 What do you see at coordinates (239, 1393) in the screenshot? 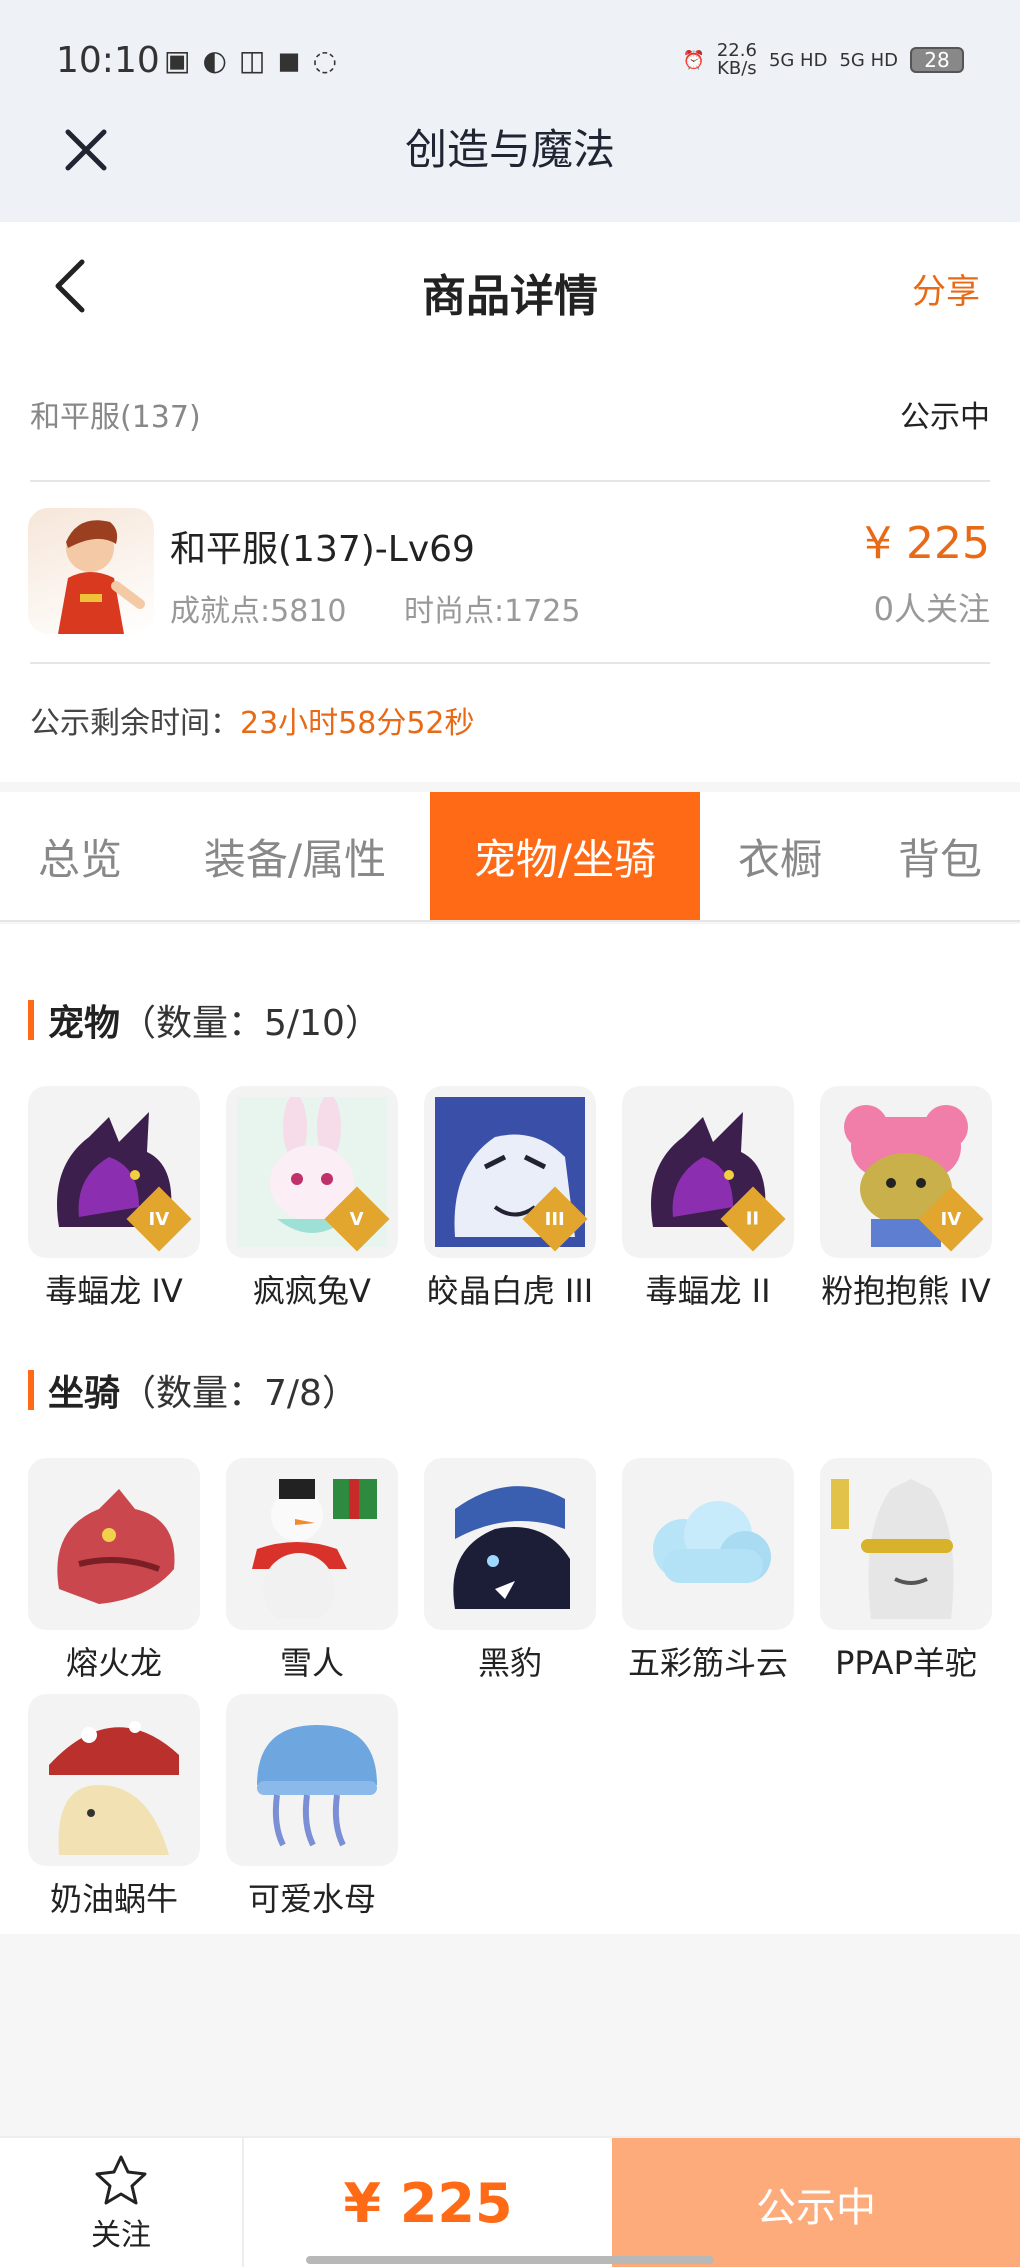
I see `mounts-count: （数量：7/8）` at bounding box center [239, 1393].